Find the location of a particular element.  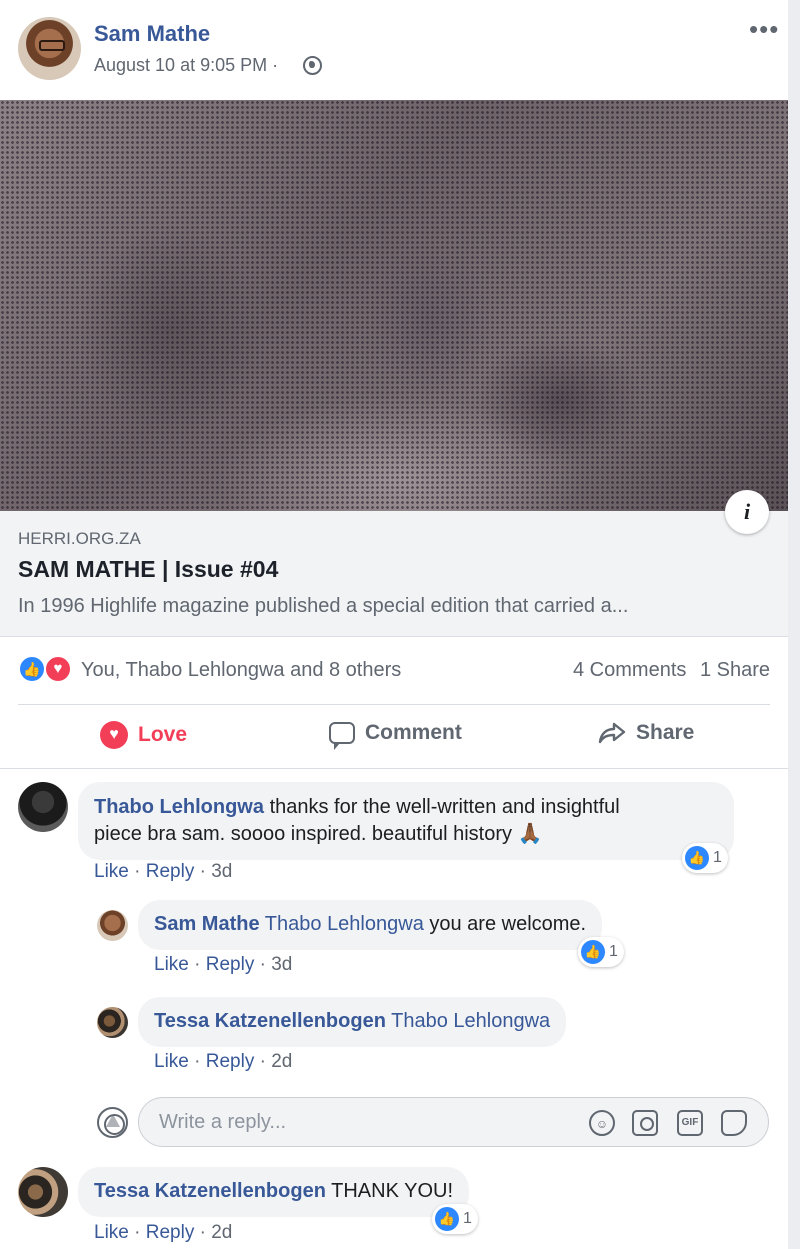

comment-icon is located at coordinates (342, 736).